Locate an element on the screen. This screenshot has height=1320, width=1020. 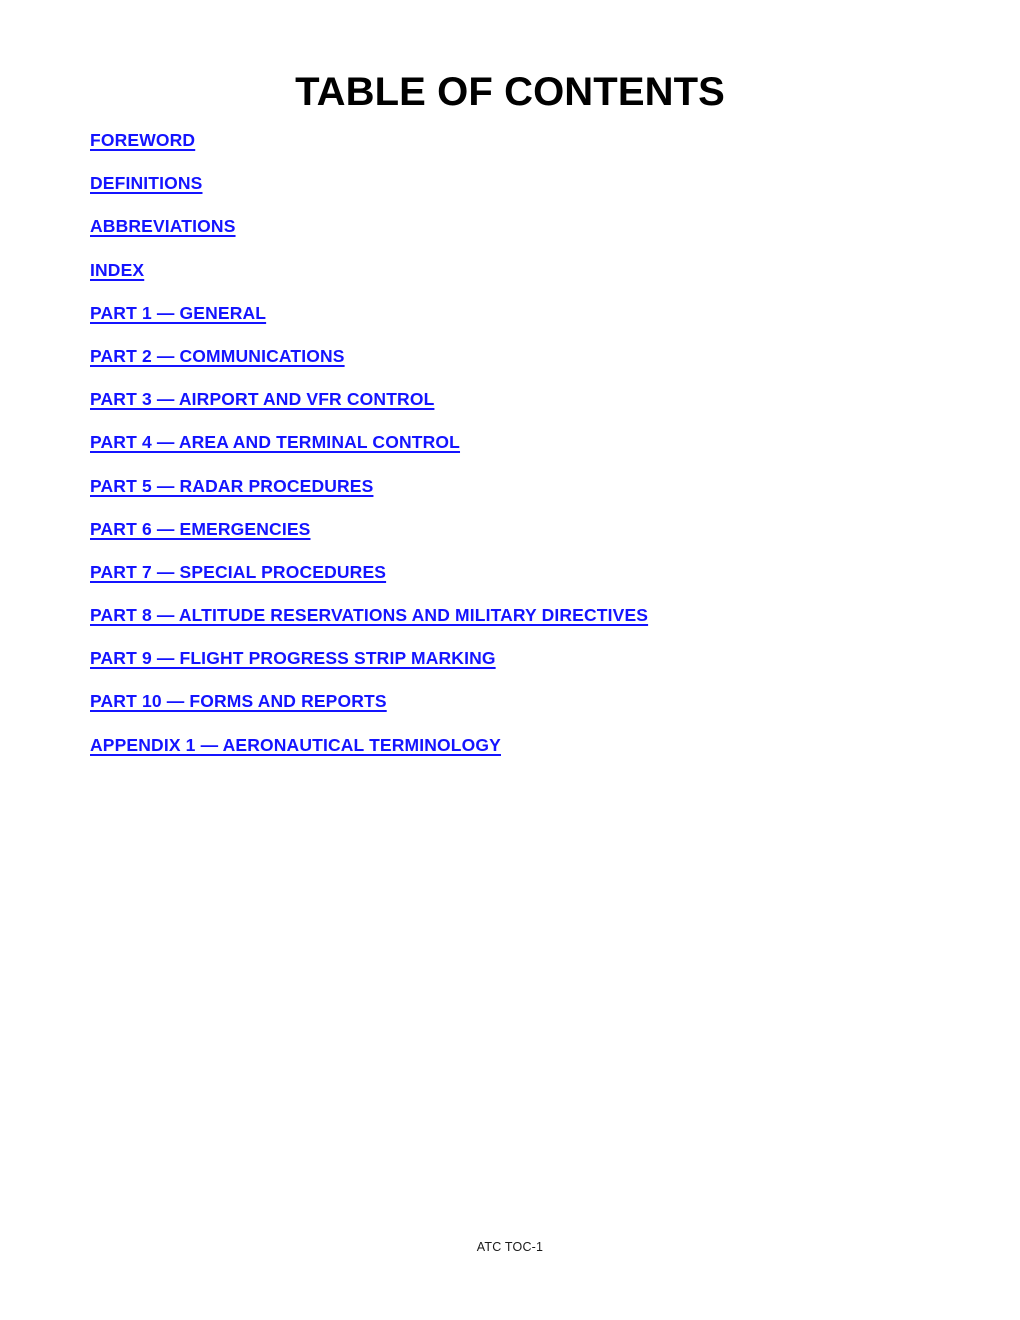
toc-link-part-6-emergencies: PART 6 — EMERGENCIES is located at coordinates (200, 529).